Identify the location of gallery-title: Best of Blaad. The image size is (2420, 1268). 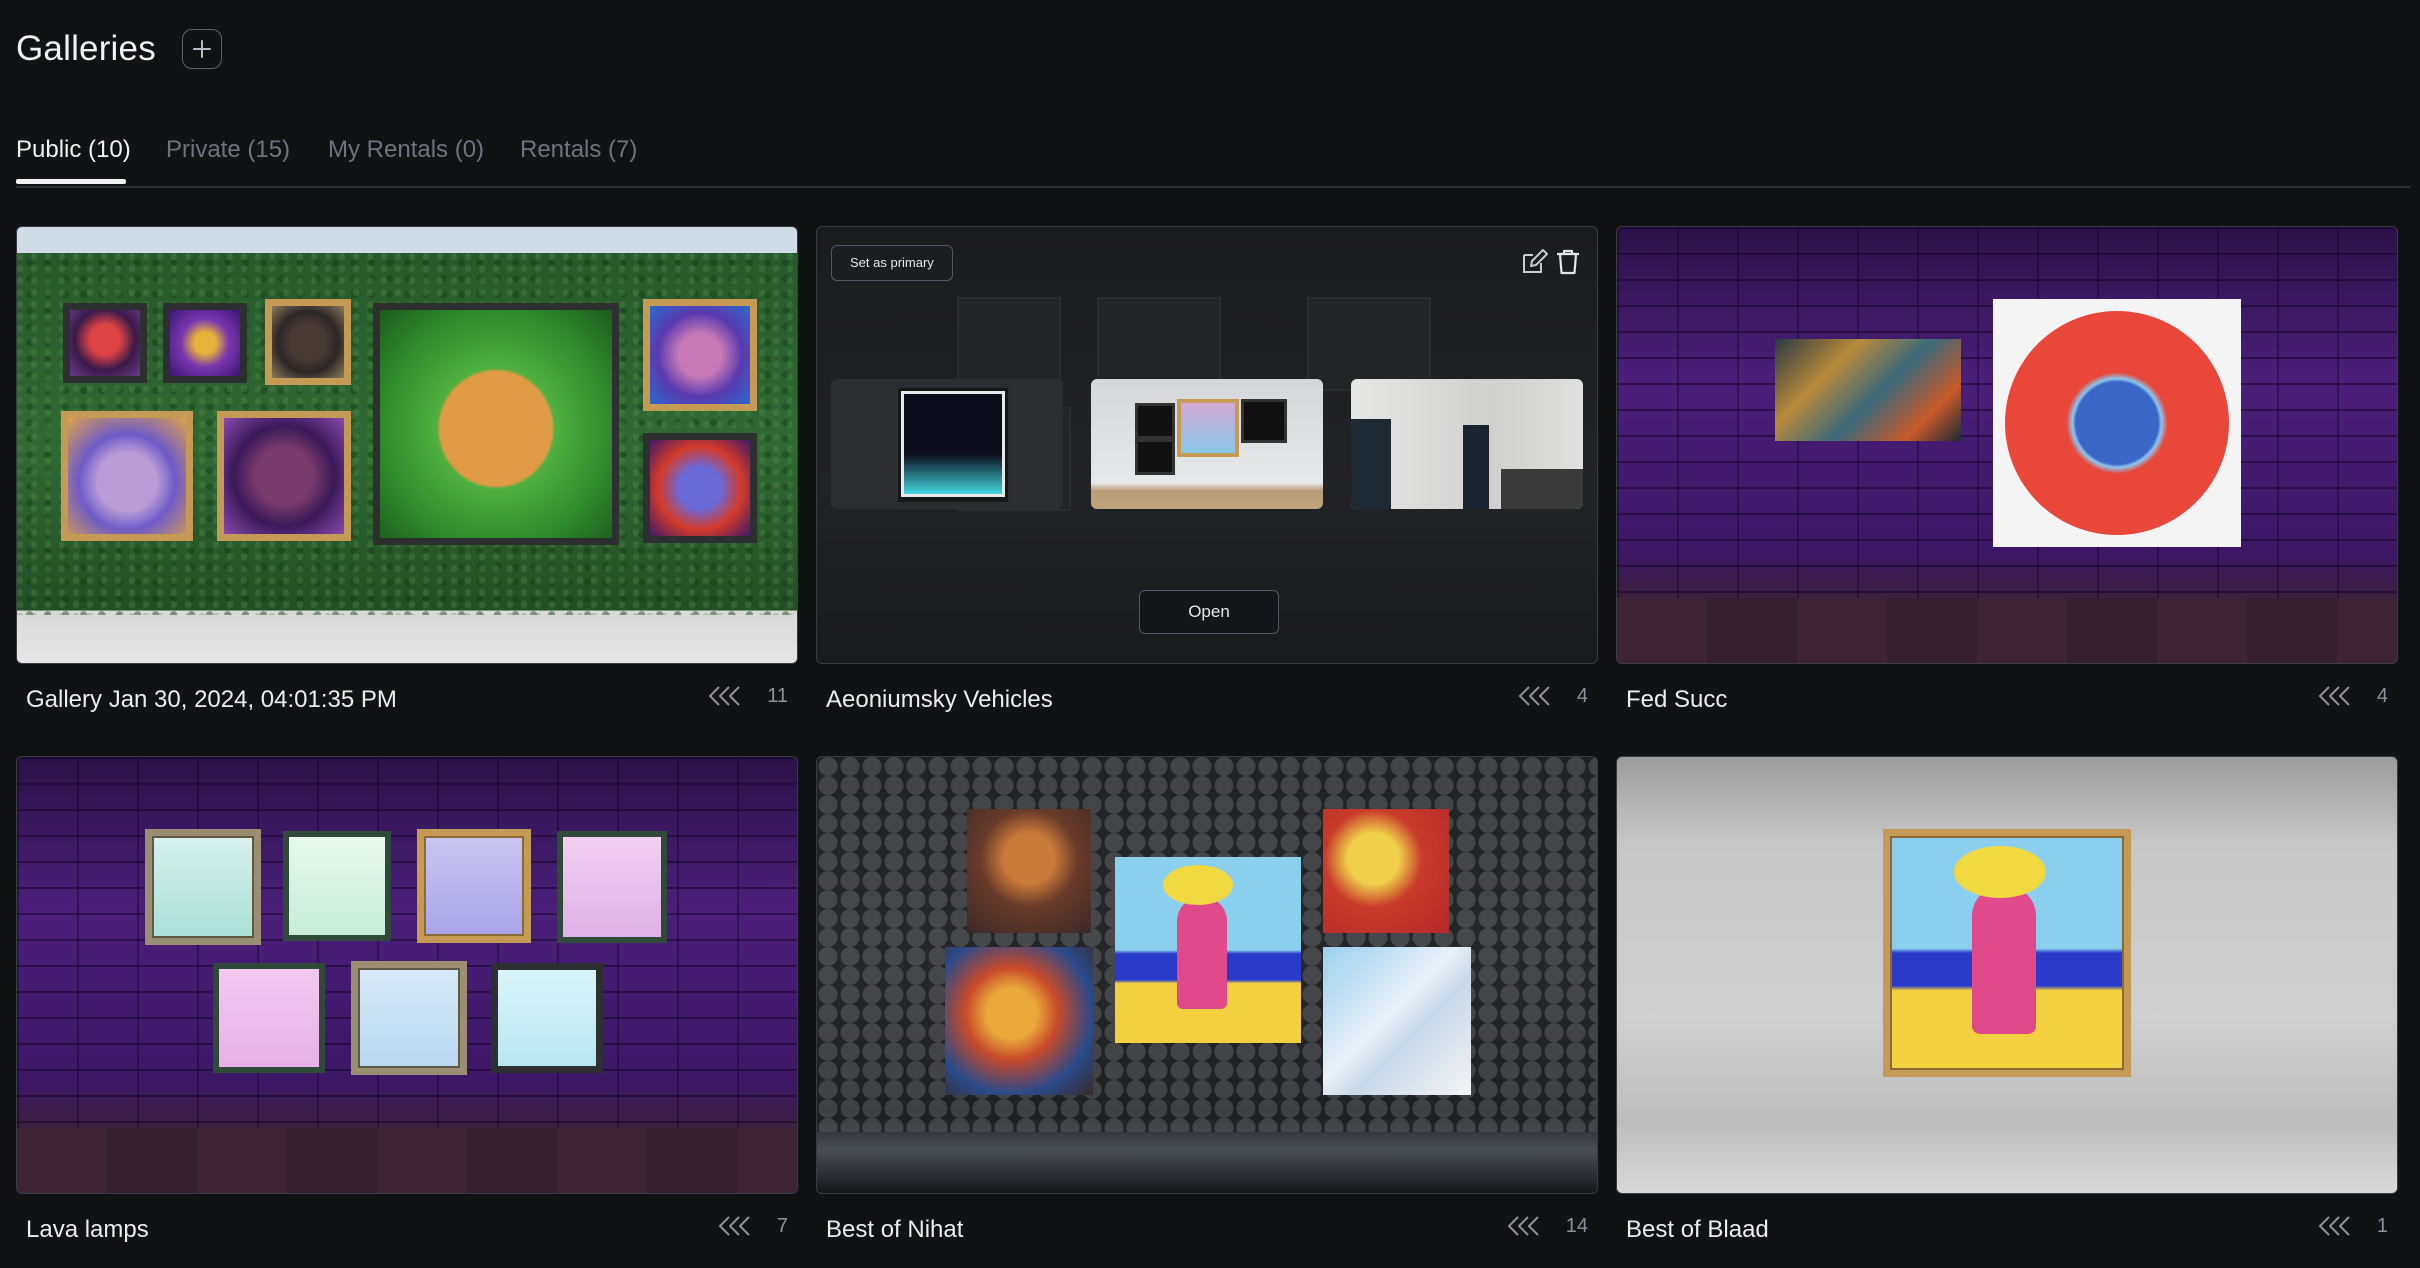
(1697, 1229).